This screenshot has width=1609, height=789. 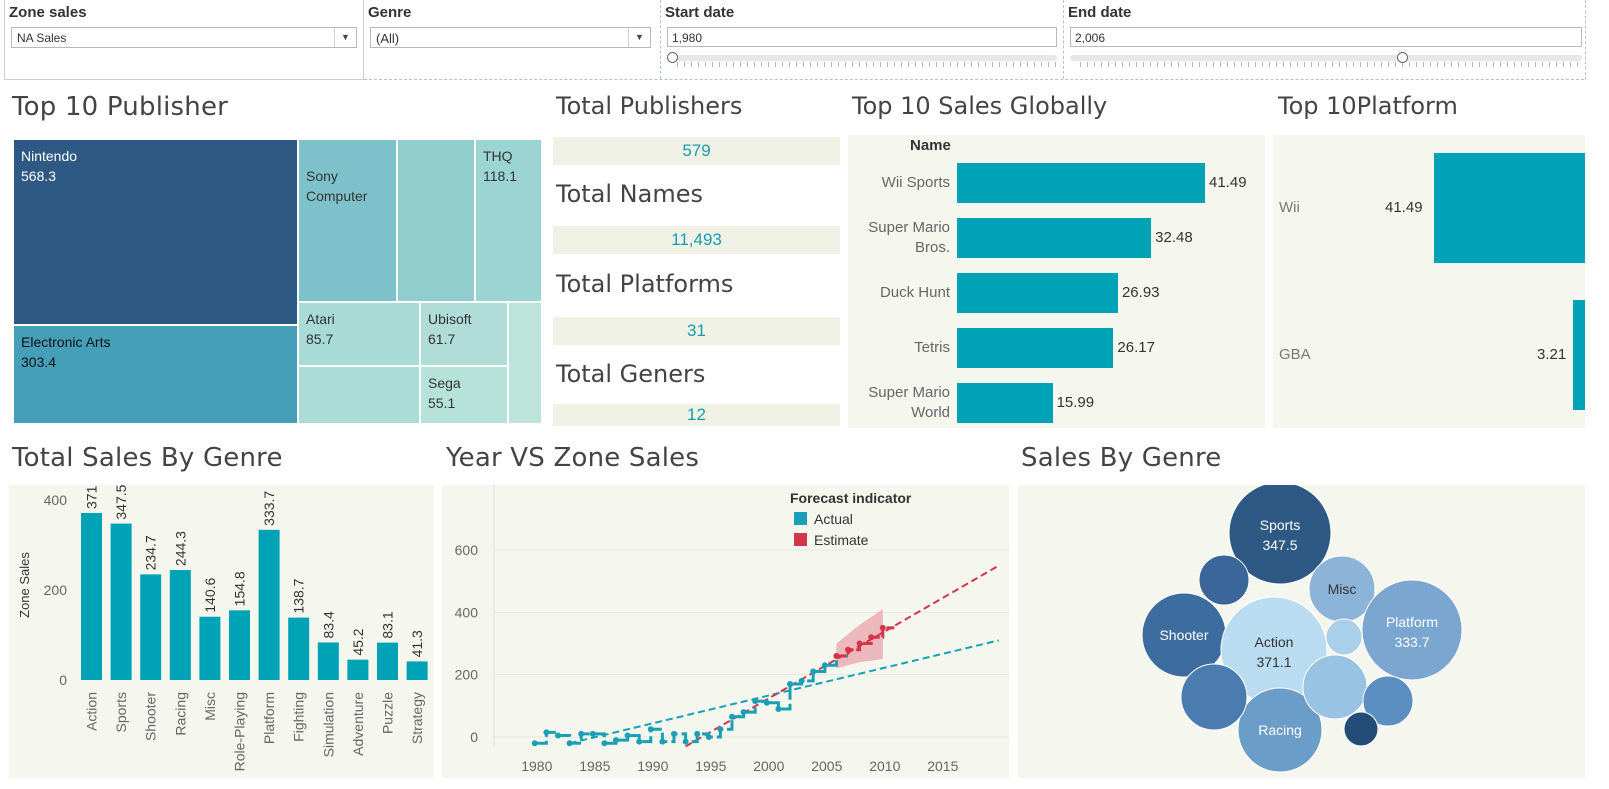 I want to click on kpi-label-platforms: Total Platforms, so click(x=645, y=284).